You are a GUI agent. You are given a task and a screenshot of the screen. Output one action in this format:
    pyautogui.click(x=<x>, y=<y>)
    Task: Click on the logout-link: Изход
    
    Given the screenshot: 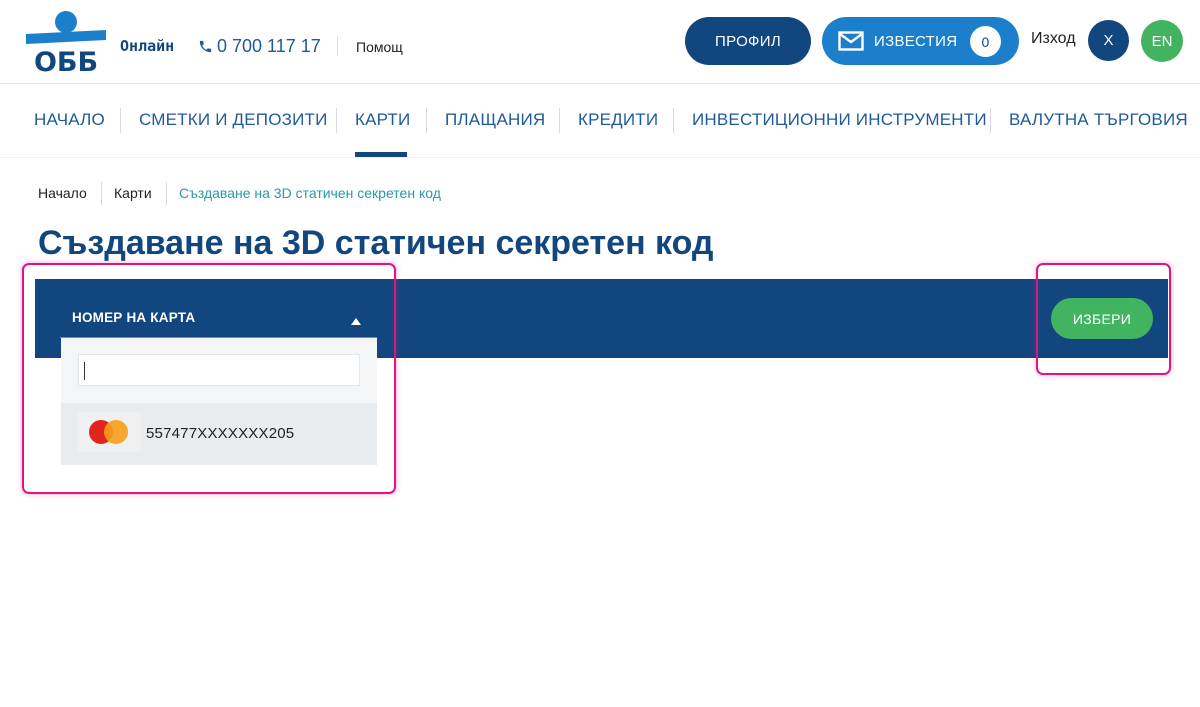 What is the action you would take?
    pyautogui.click(x=1053, y=39)
    